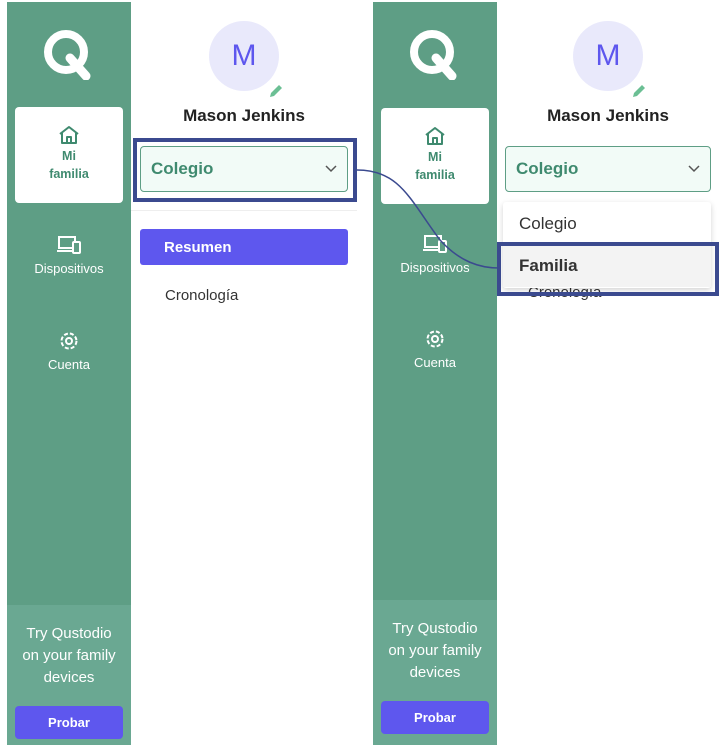 This screenshot has width=719, height=745. What do you see at coordinates (201, 295) in the screenshot?
I see `menu-item-cronologia: Cronología` at bounding box center [201, 295].